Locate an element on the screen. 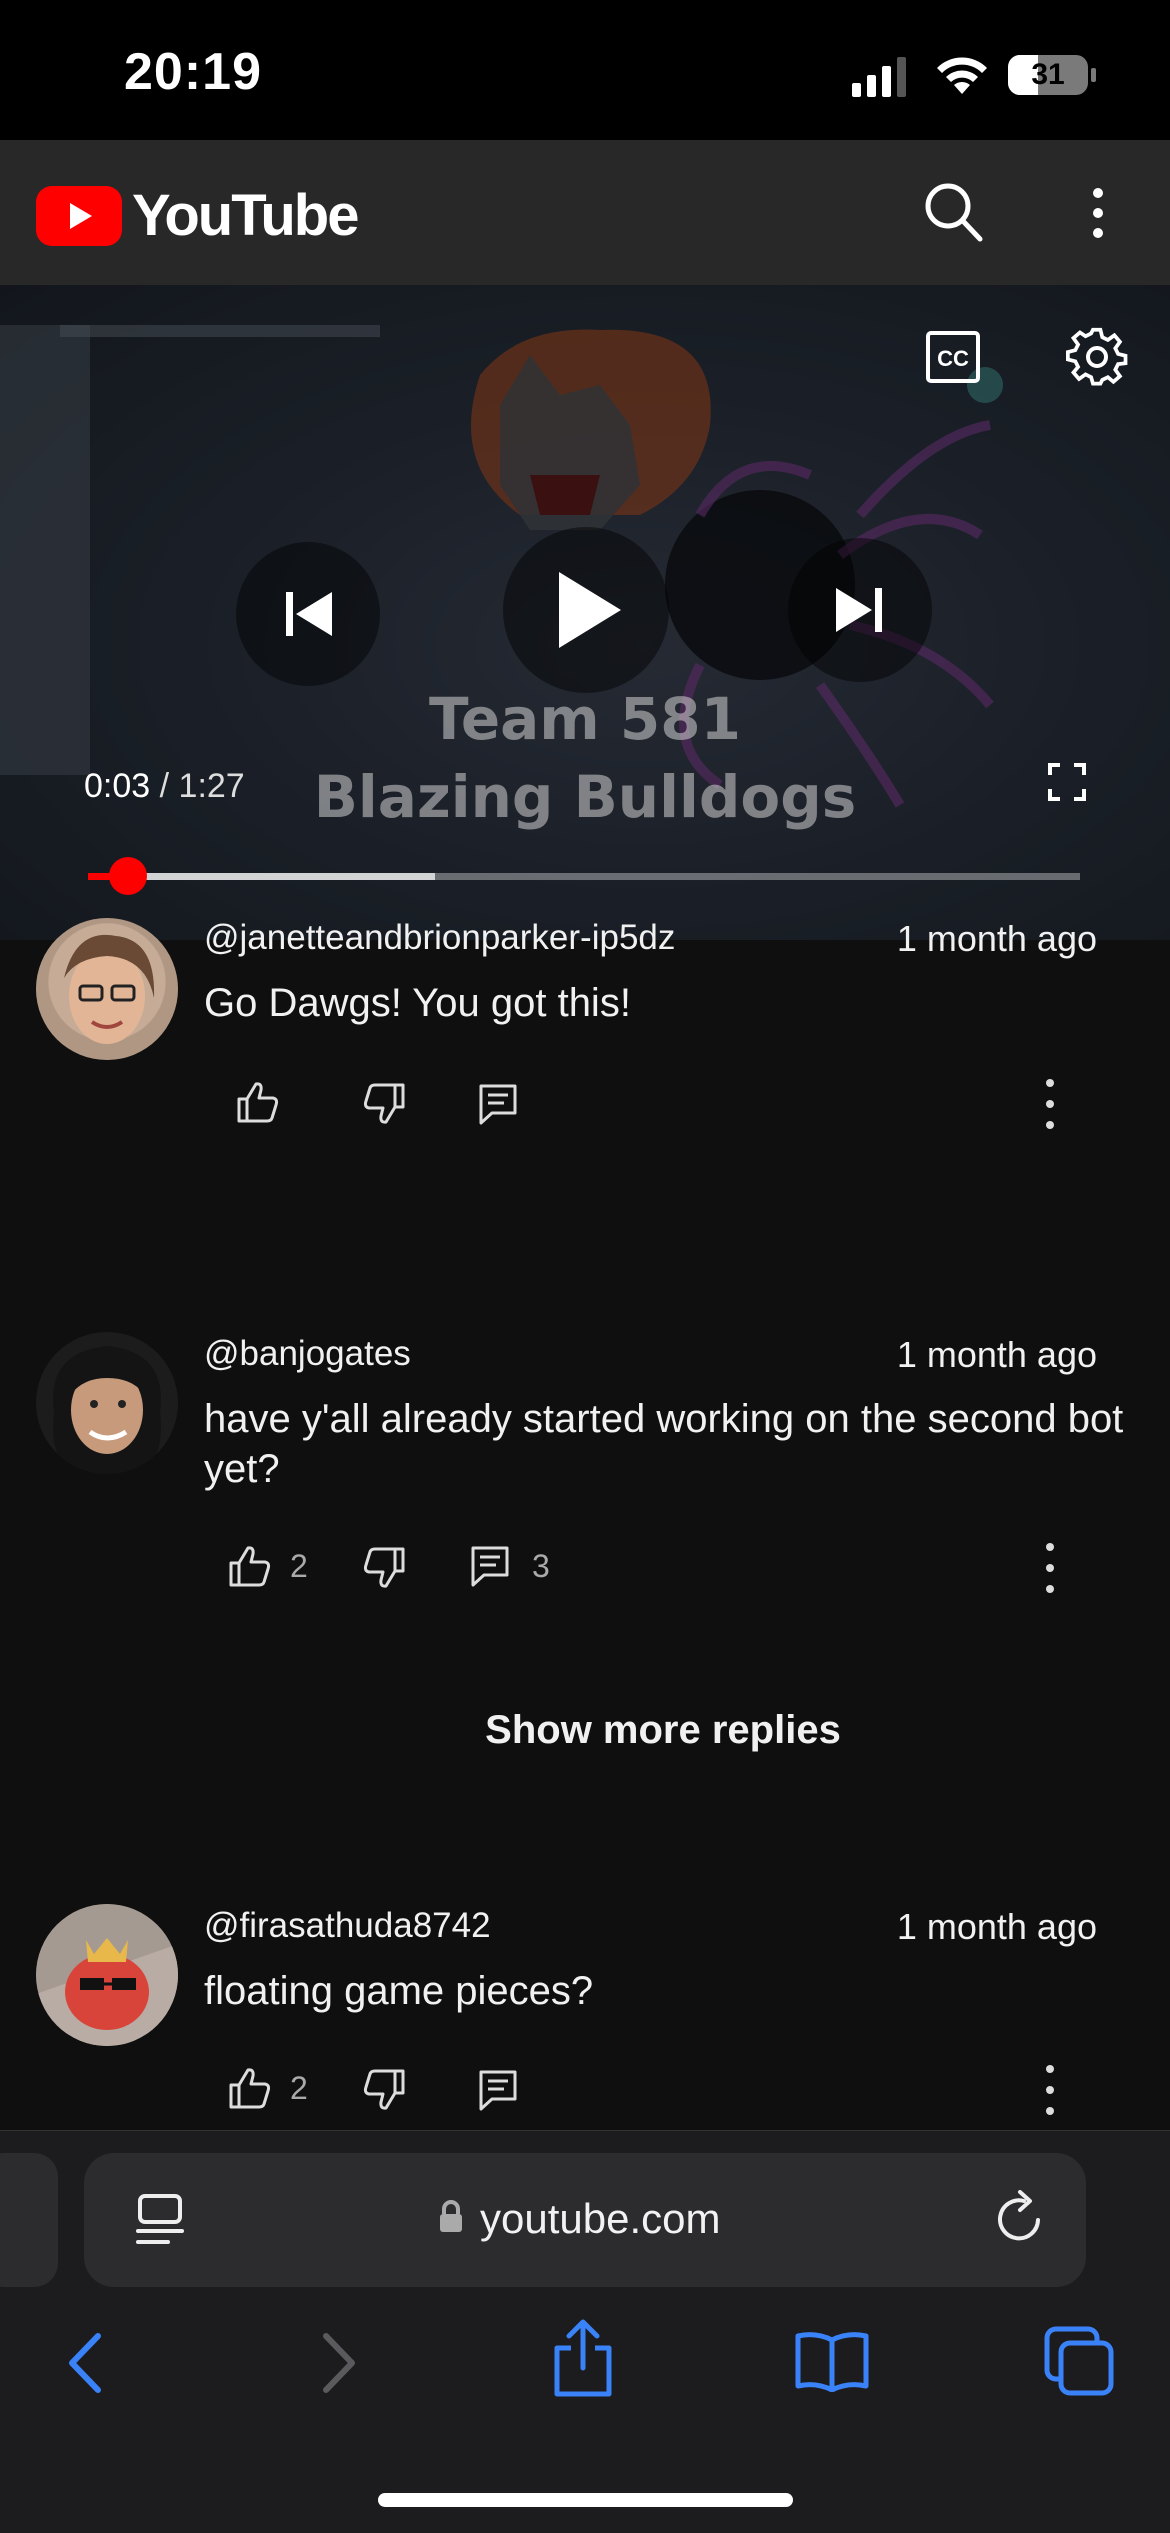 The height and width of the screenshot is (2533, 1170). cc-icon: CC is located at coordinates (953, 357).